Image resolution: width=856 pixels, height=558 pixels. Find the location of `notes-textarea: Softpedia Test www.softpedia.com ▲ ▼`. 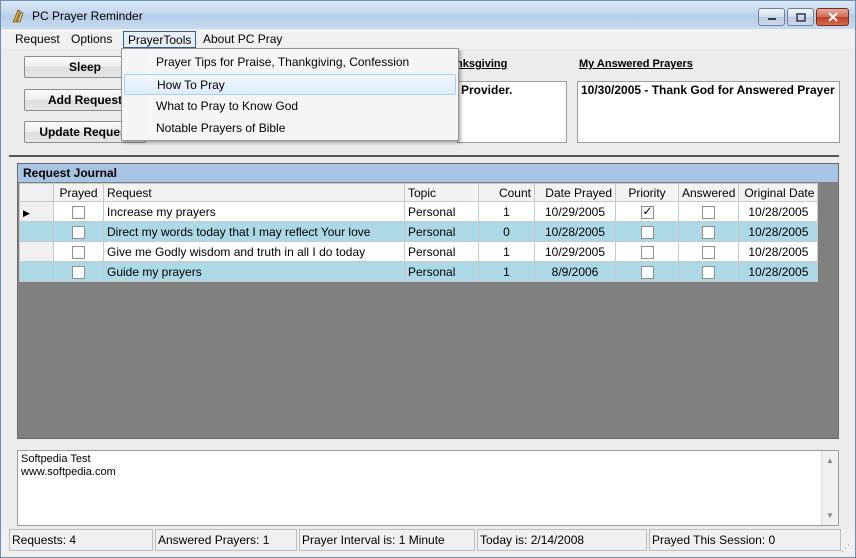

notes-textarea: Softpedia Test www.softpedia.com ▲ ▼ is located at coordinates (428, 488).